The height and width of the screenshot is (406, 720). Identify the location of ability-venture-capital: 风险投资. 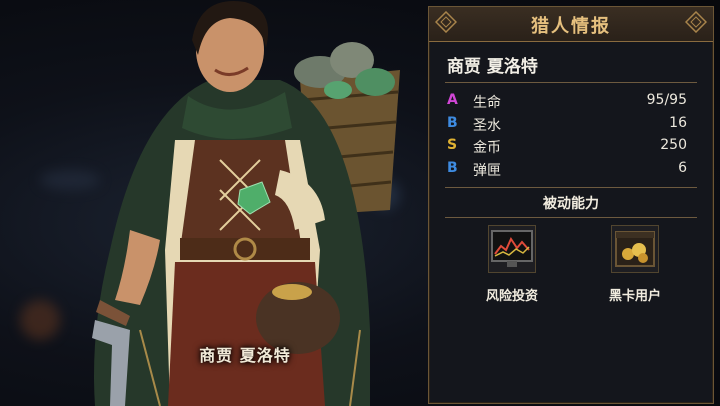
(512, 264).